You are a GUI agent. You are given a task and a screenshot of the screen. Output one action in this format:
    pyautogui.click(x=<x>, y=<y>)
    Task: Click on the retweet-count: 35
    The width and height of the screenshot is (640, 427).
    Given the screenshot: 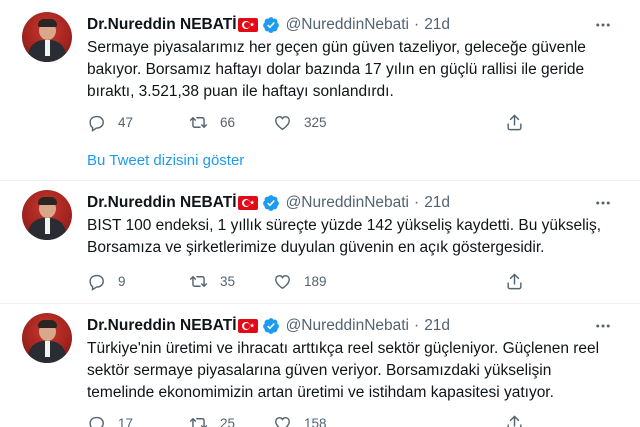 What is the action you would take?
    pyautogui.click(x=228, y=281)
    